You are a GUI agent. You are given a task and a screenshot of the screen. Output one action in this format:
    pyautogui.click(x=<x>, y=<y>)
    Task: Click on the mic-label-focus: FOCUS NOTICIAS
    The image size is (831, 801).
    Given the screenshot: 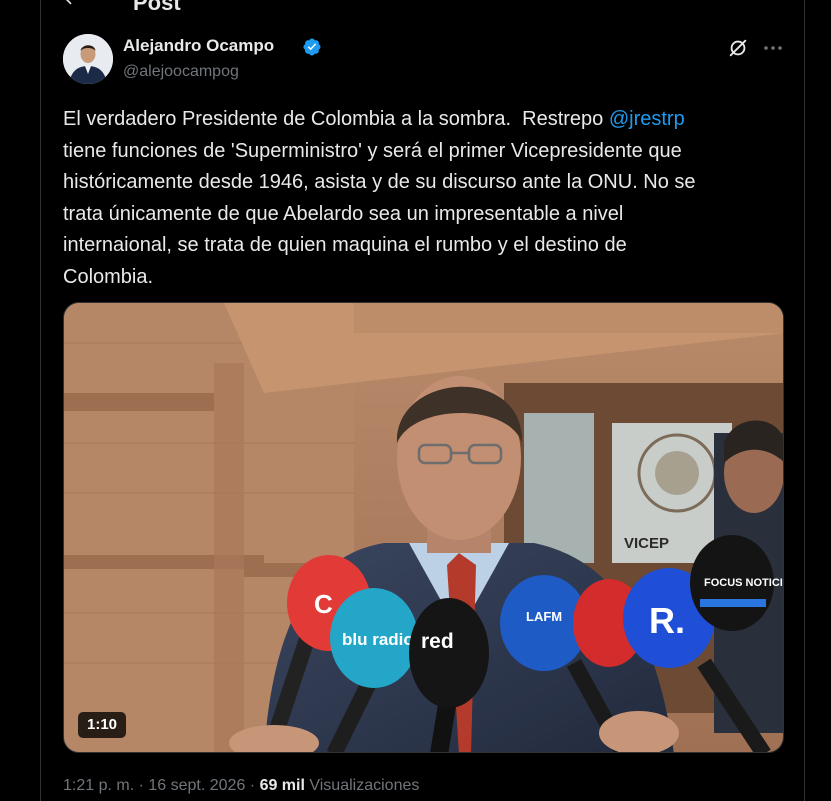 What is the action you would take?
    pyautogui.click(x=744, y=583)
    